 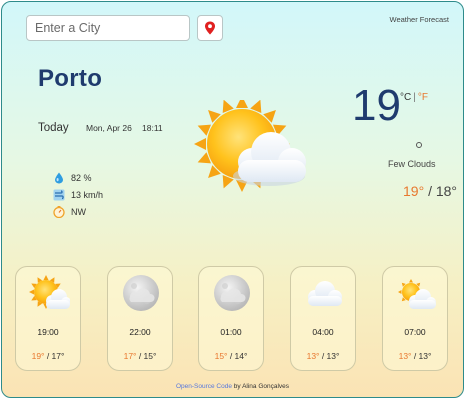 I want to click on today-label: Today, so click(x=53, y=128).